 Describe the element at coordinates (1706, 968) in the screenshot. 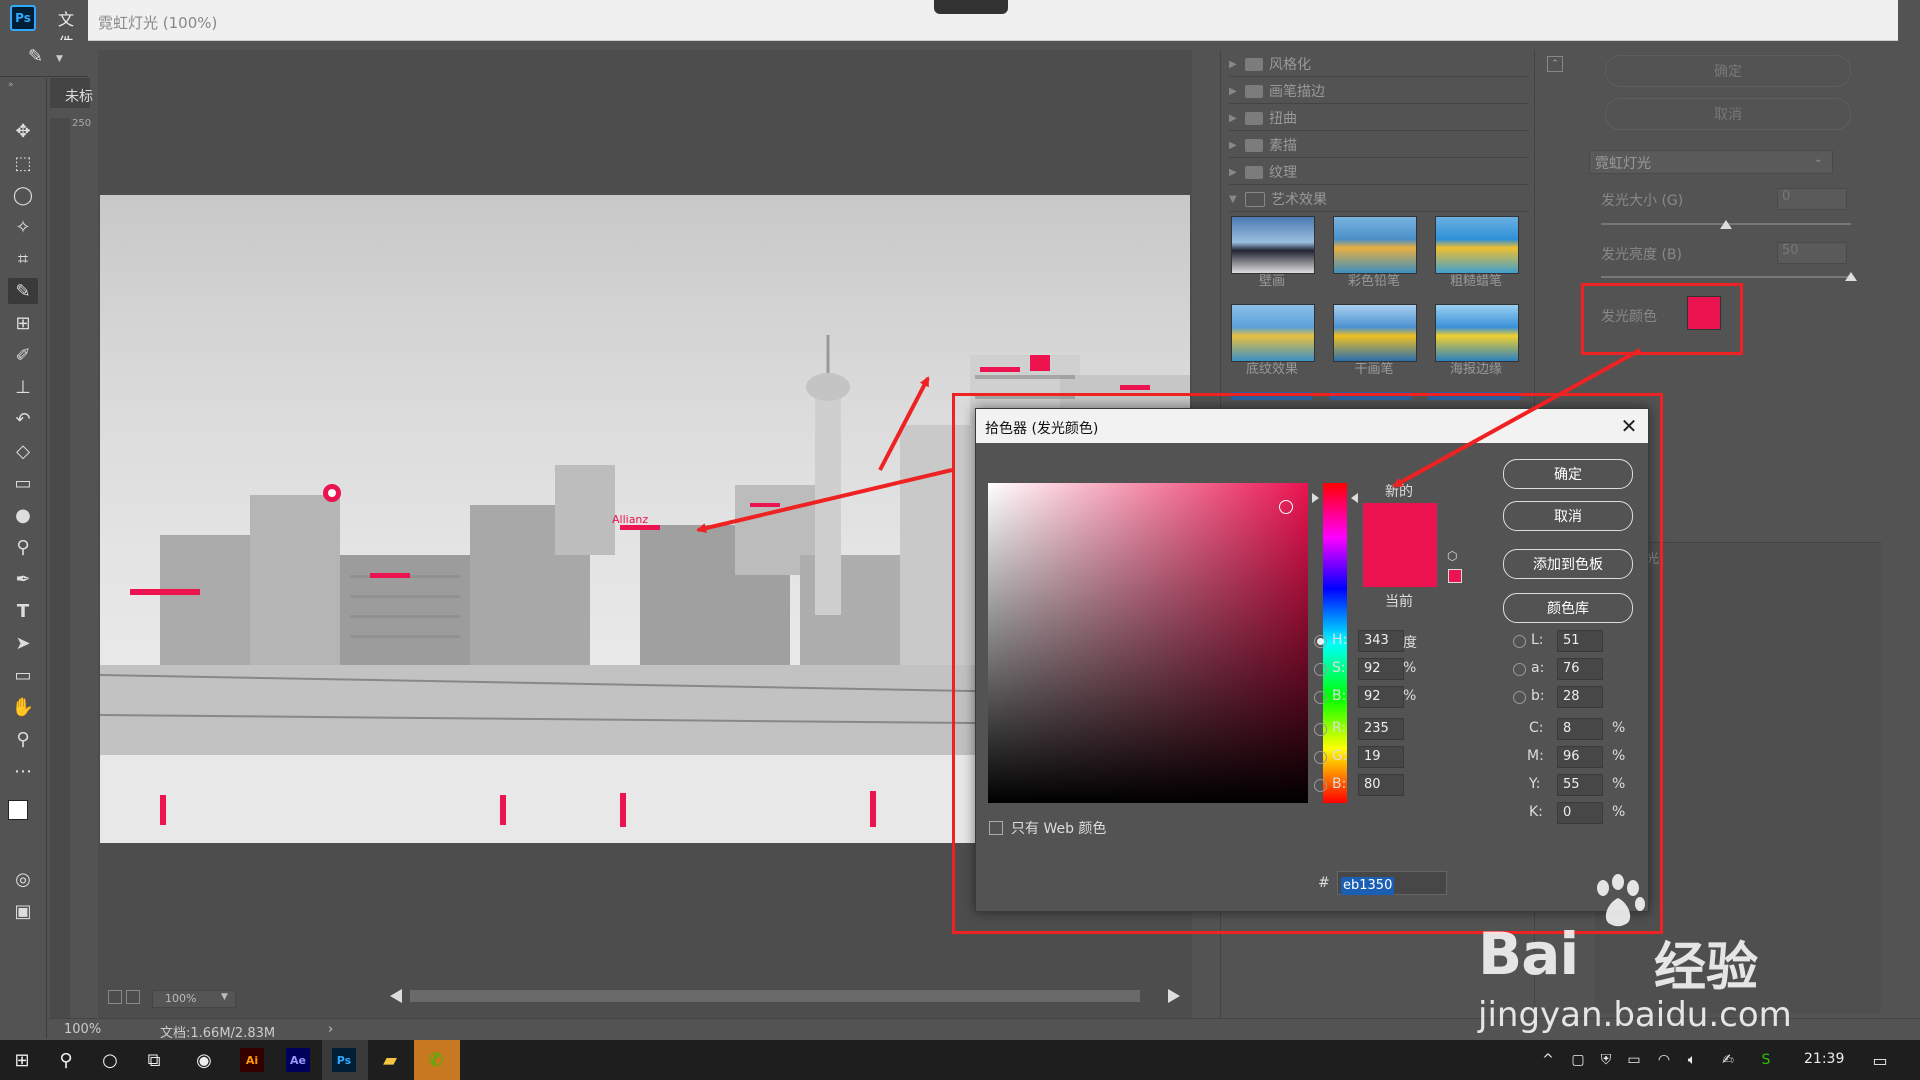

I see `watermark-brand-cn: 经验` at that location.